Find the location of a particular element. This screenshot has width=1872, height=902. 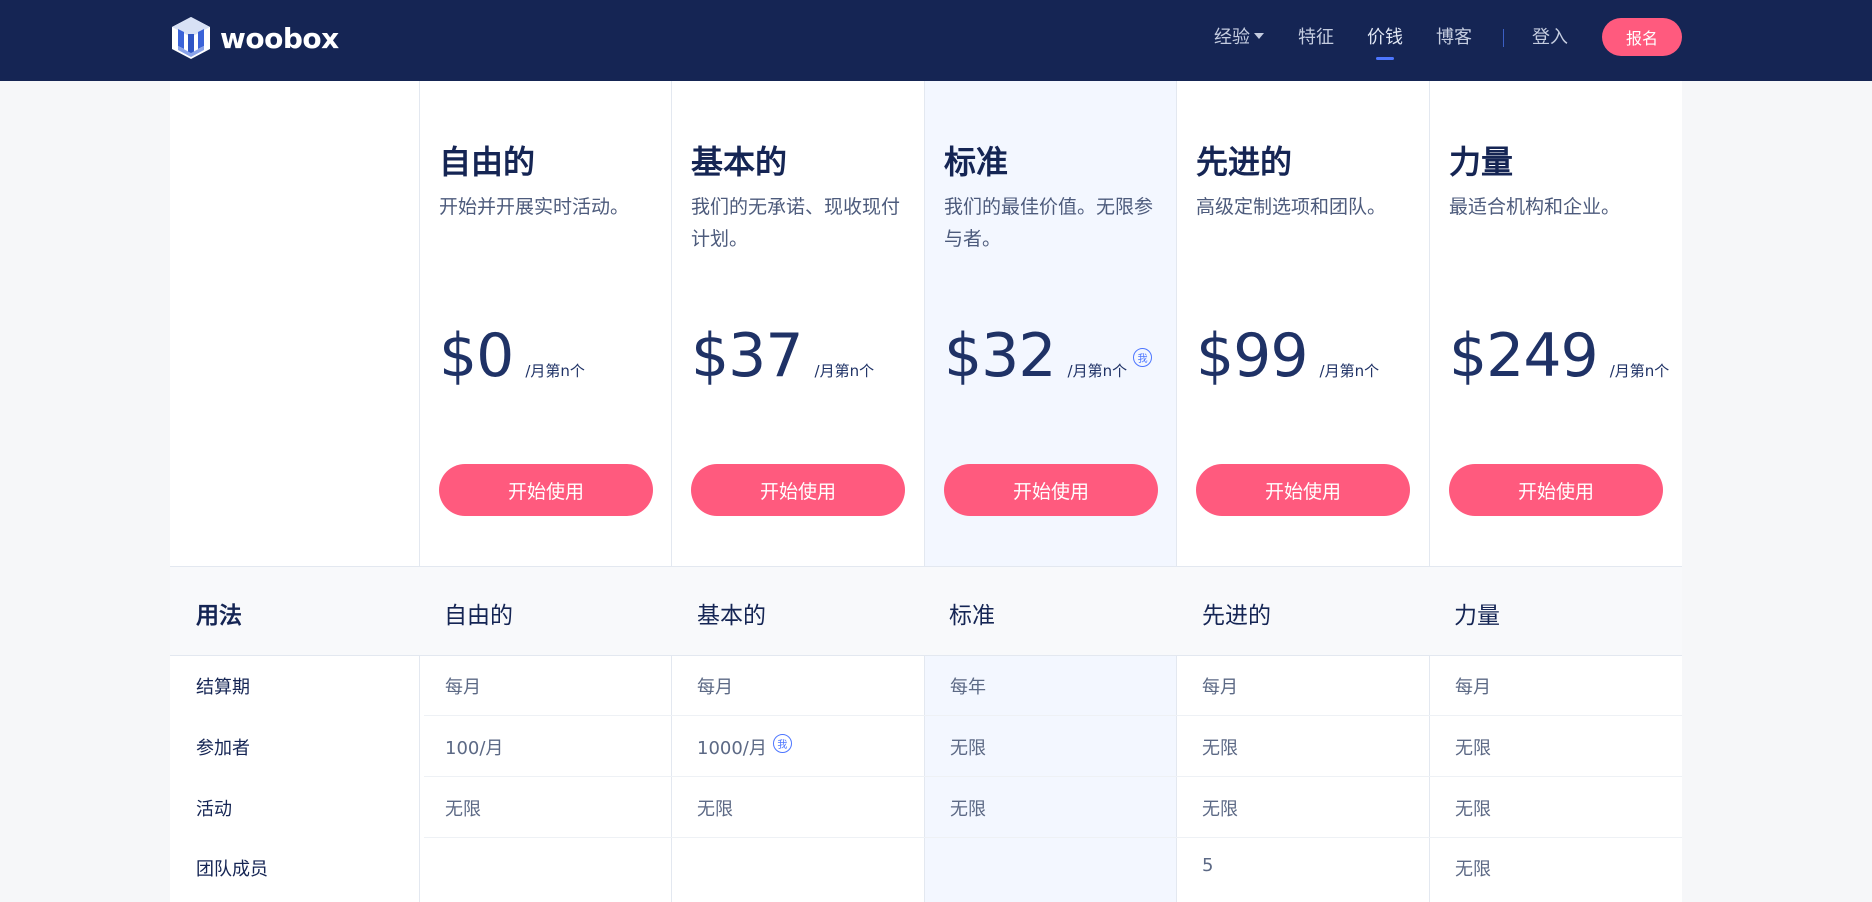

plan-title: 基本的 is located at coordinates (739, 162).